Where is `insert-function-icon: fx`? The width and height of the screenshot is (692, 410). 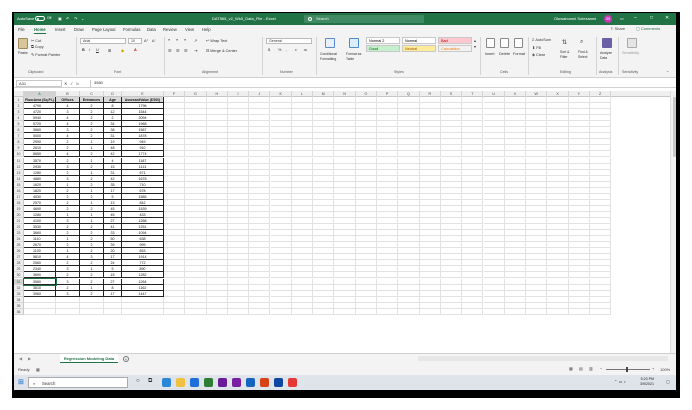
insert-function-icon: fx is located at coordinates (77, 83).